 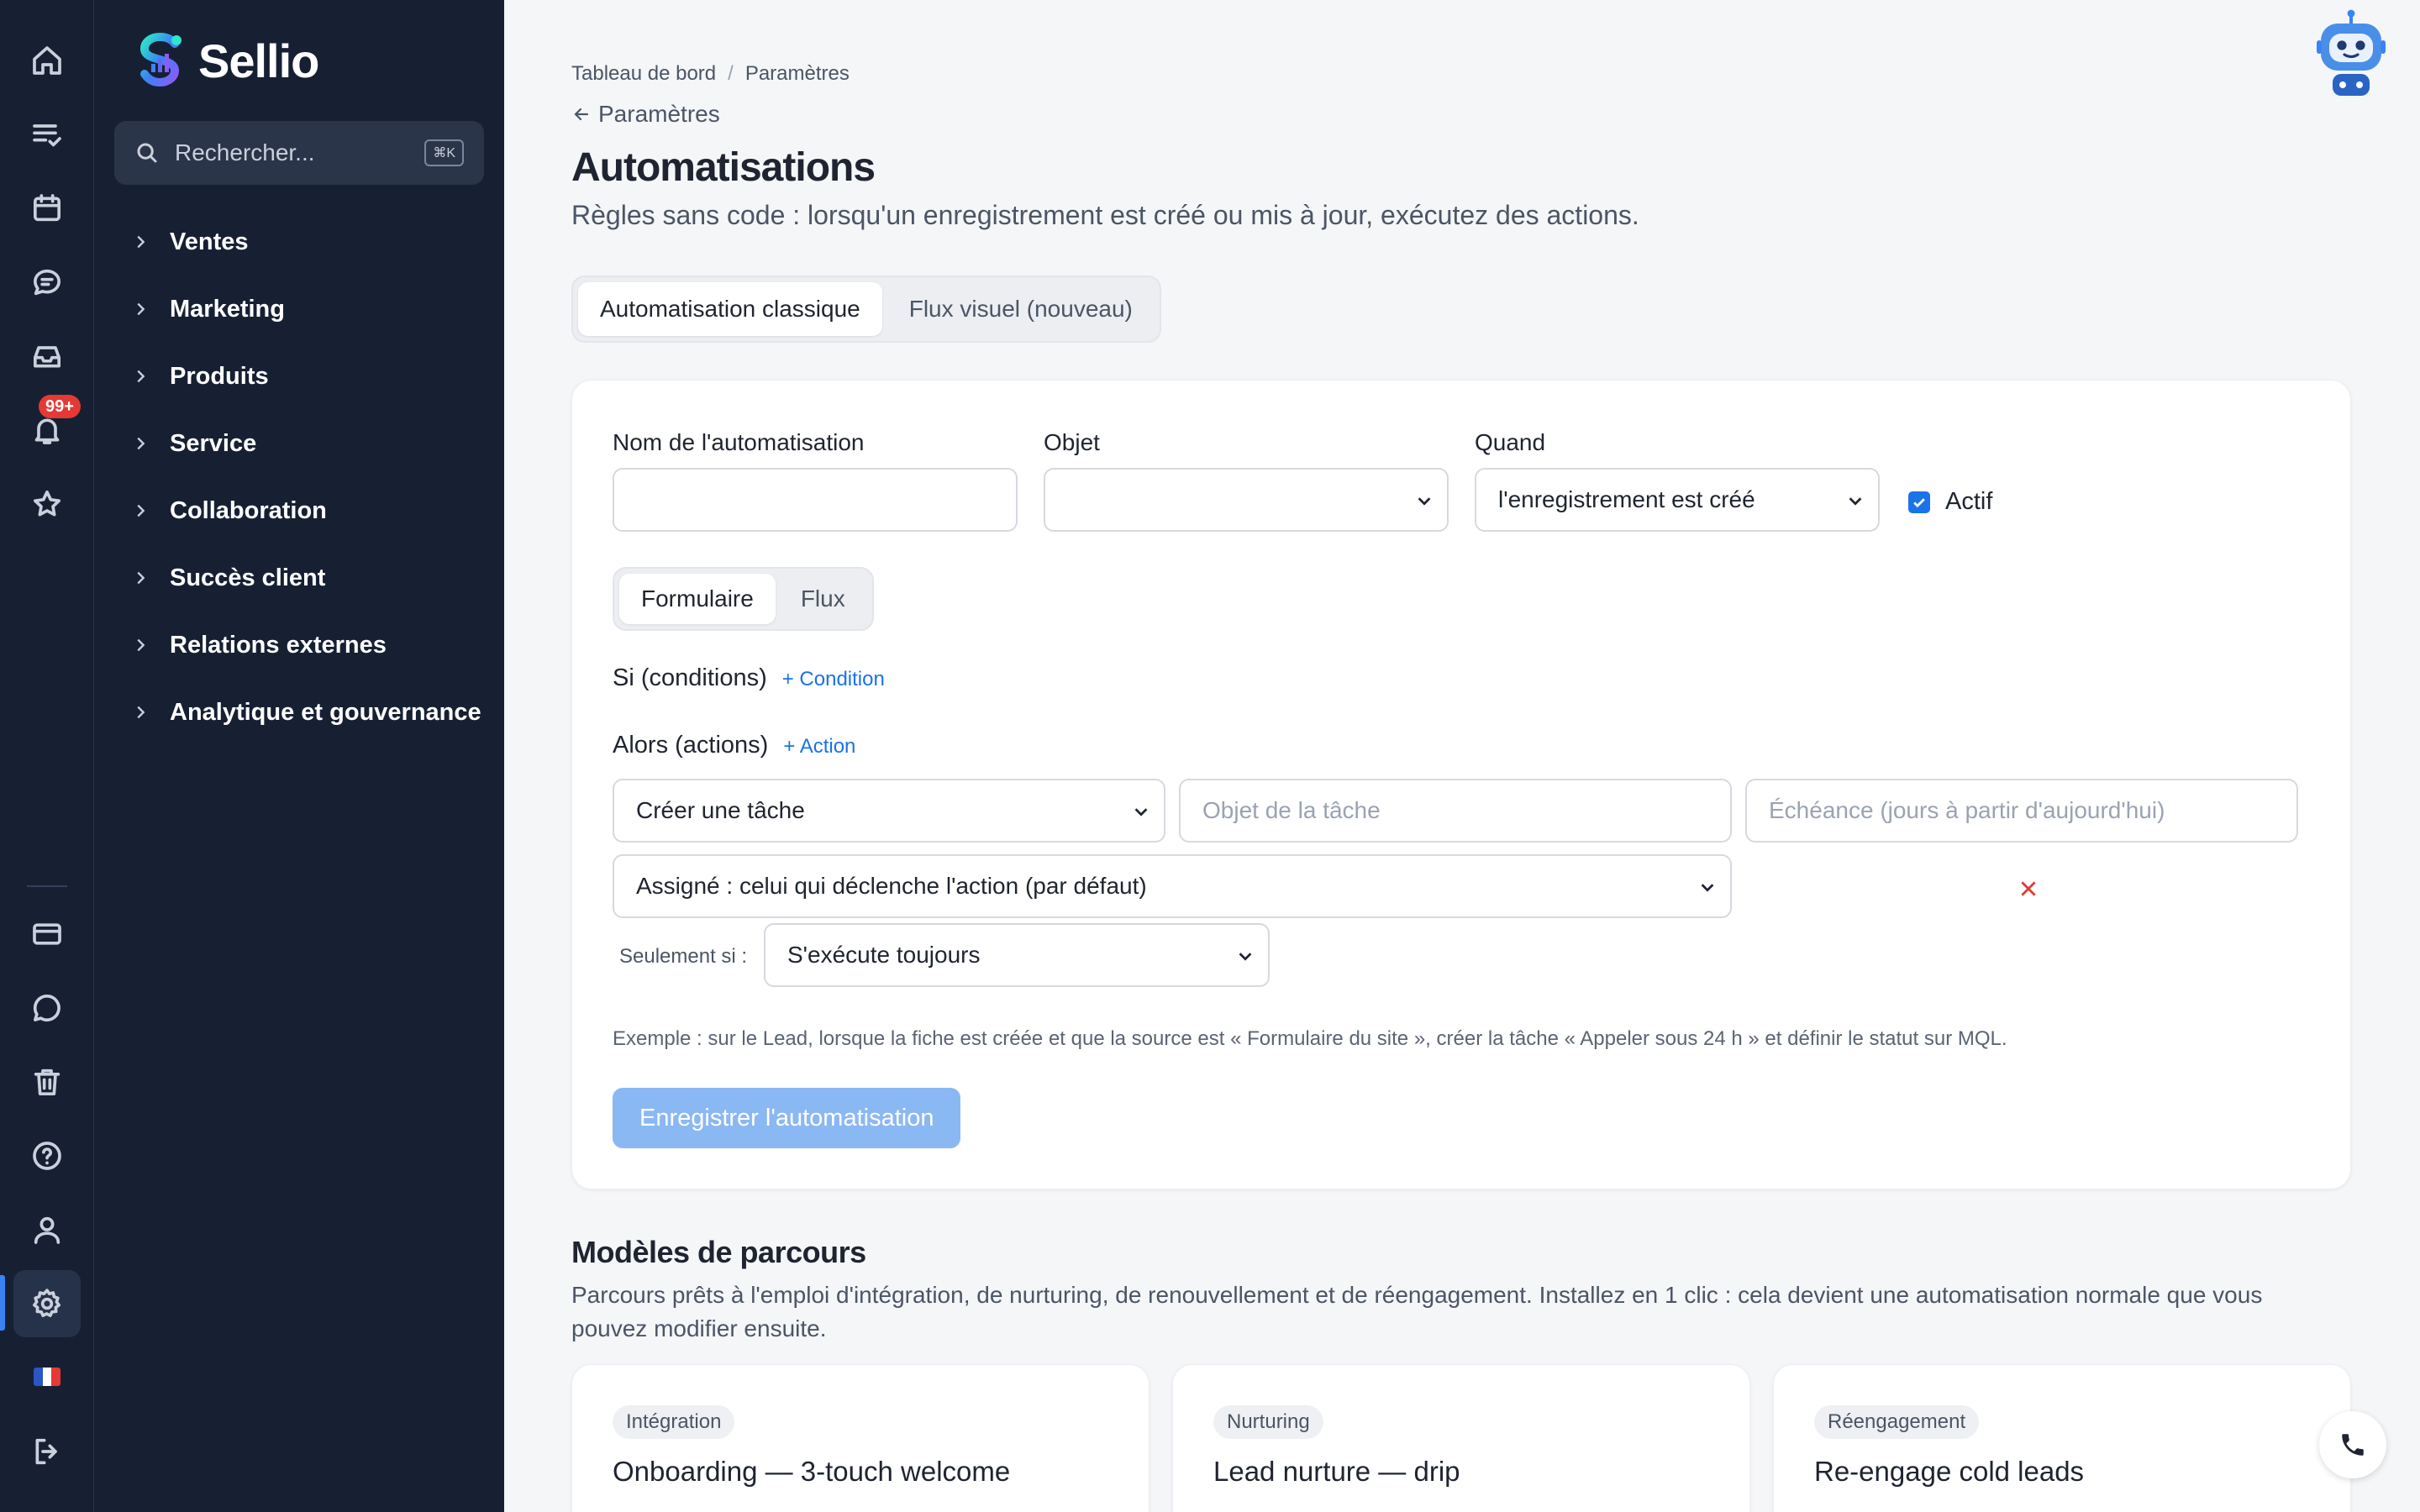 What do you see at coordinates (306, 578) in the screenshot?
I see `nav-item-succes-client: Succès client` at bounding box center [306, 578].